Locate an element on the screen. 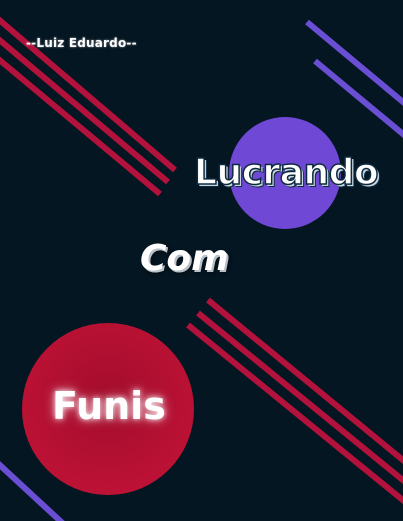  purple-stripe is located at coordinates (358, 98).